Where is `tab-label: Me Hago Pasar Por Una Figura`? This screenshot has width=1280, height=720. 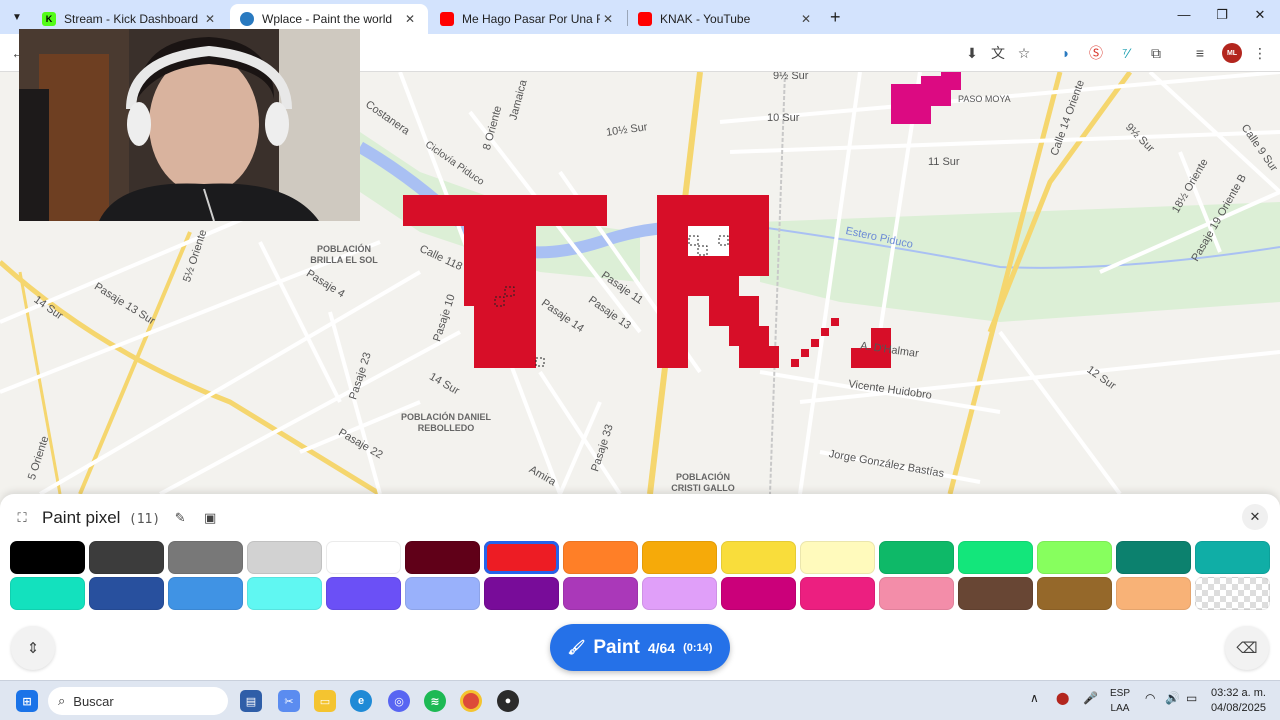 tab-label: Me Hago Pasar Por Una Figura is located at coordinates (531, 19).